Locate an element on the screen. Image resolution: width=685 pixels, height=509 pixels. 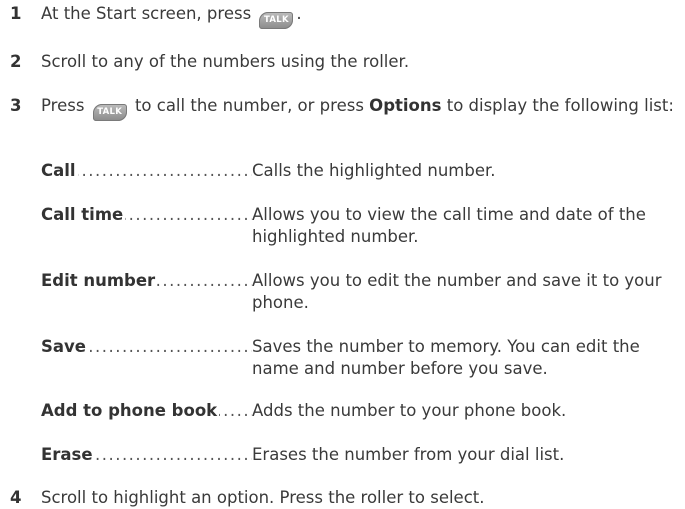
option-description: Erases the number from your dial list. is located at coordinates (408, 454).